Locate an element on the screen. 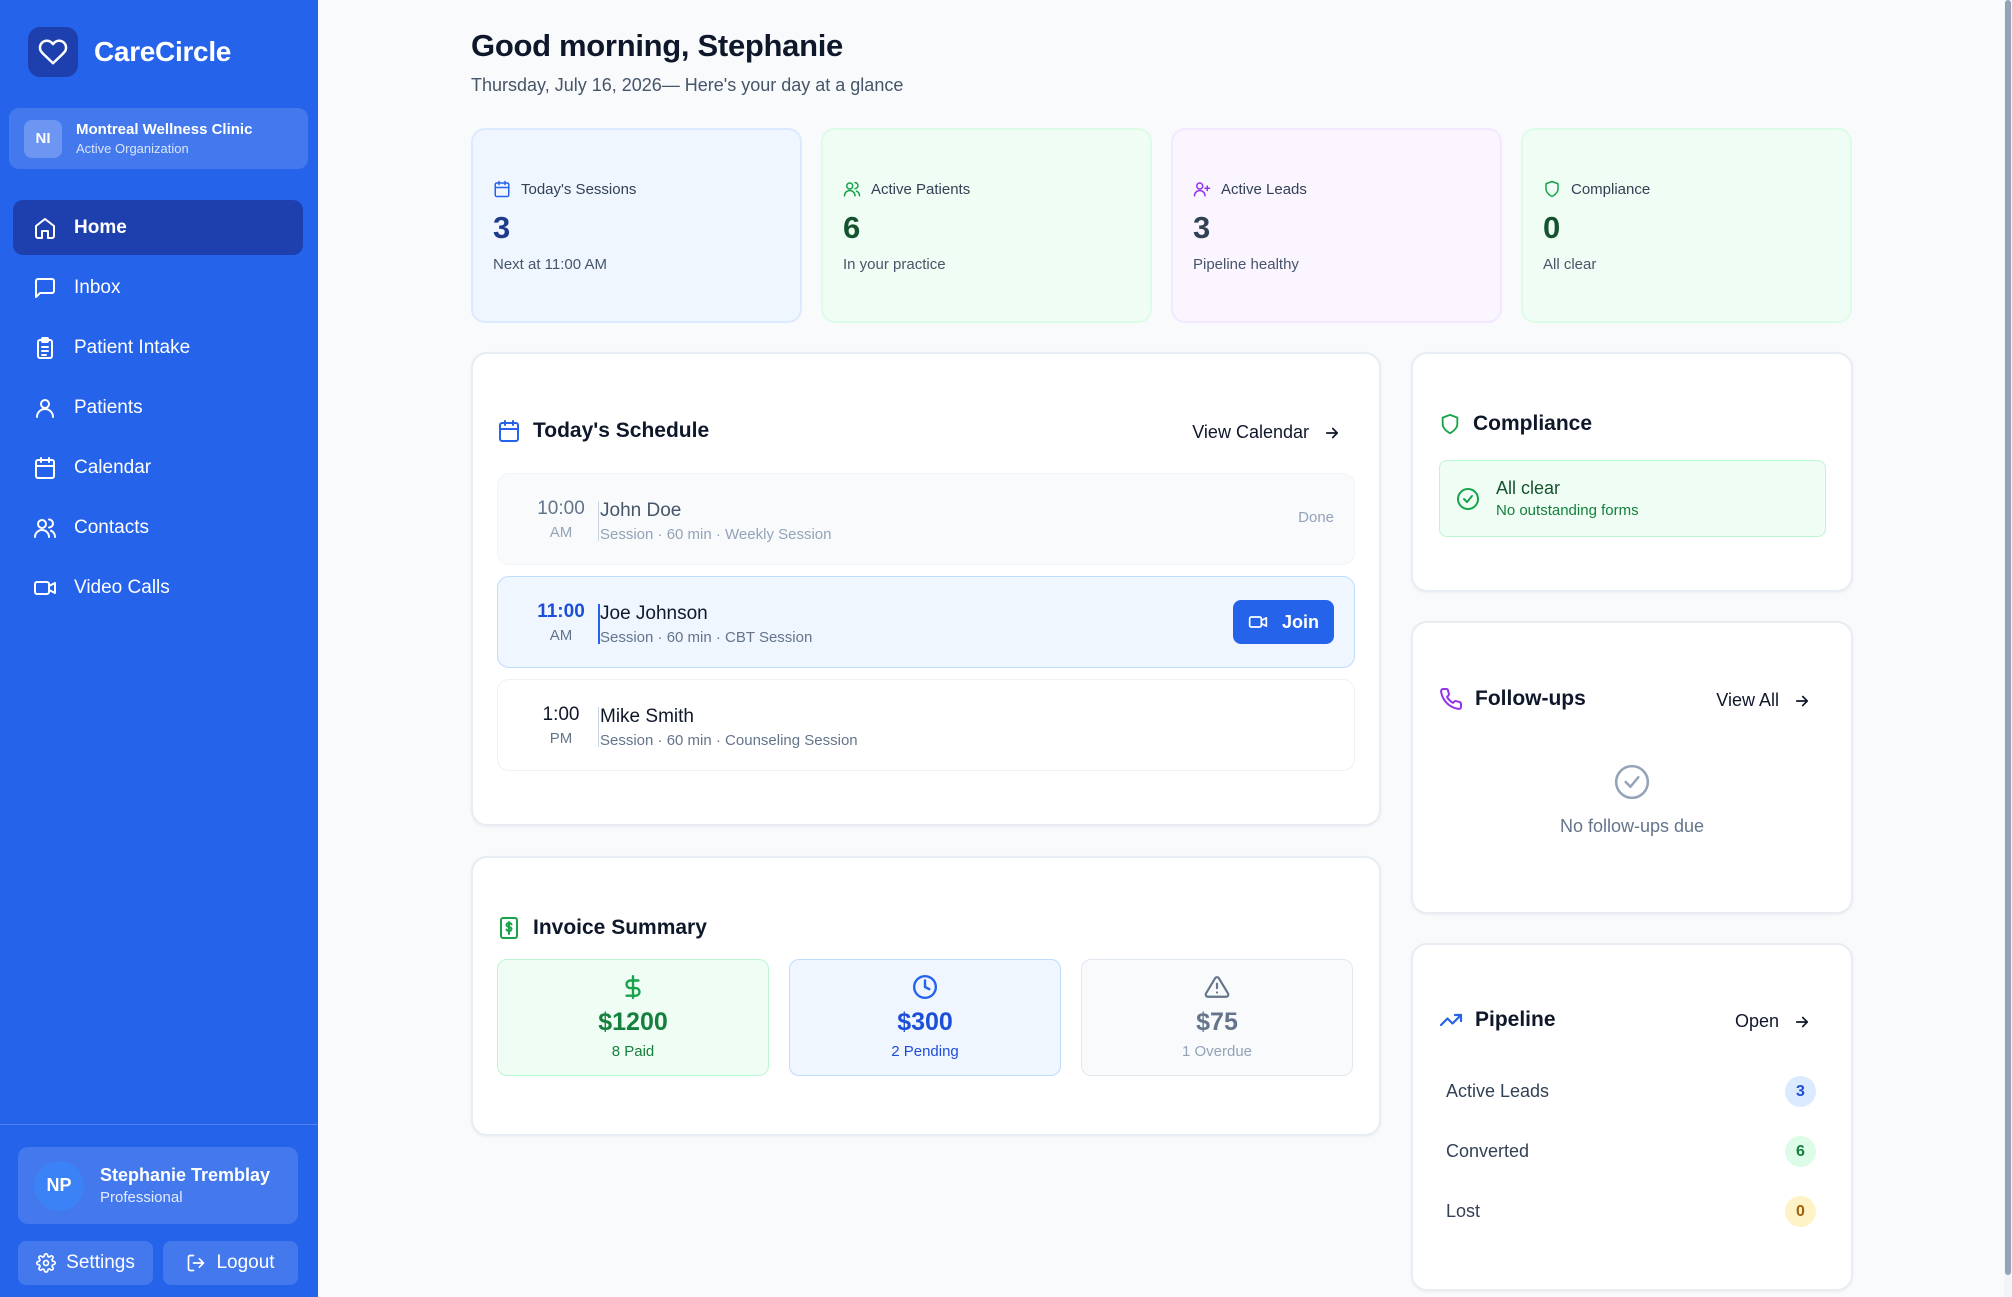 The height and width of the screenshot is (1297, 2012). followups-empty-state: No follow-ups due is located at coordinates (1632, 826).